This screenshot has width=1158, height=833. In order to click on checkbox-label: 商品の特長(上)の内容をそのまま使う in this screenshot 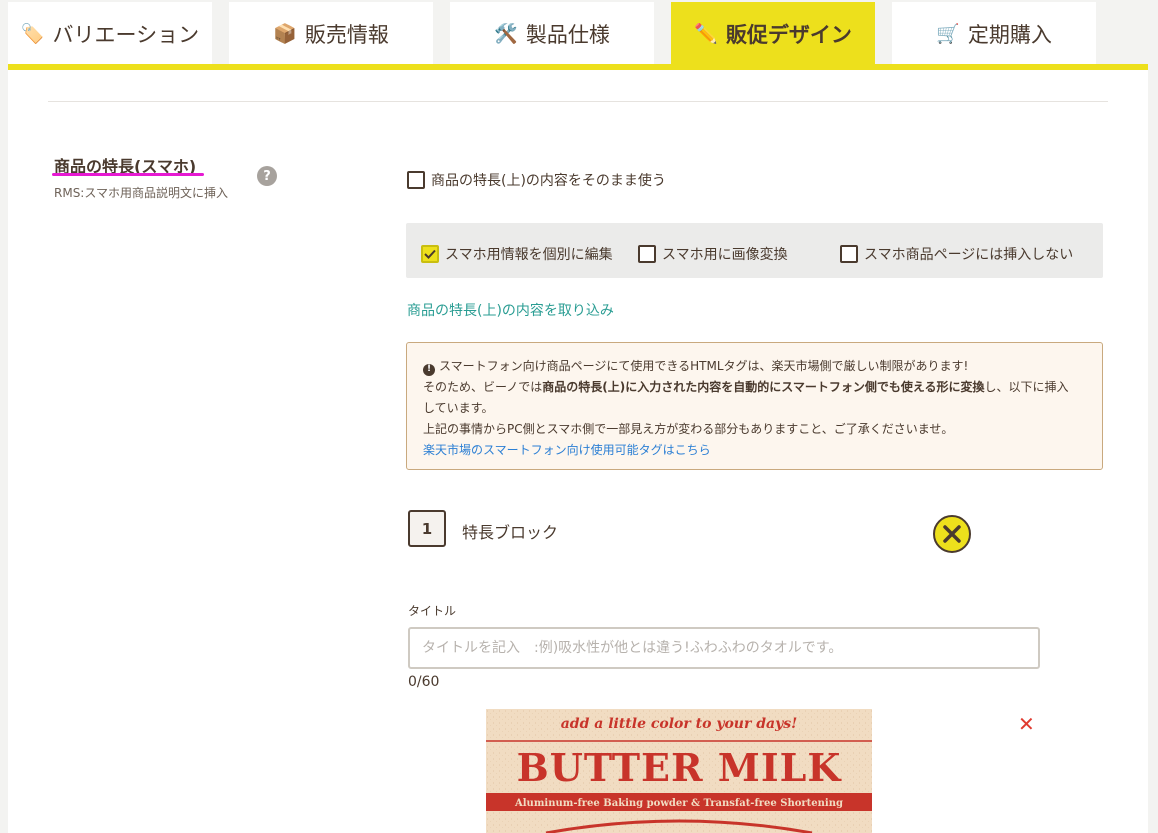, I will do `click(548, 181)`.